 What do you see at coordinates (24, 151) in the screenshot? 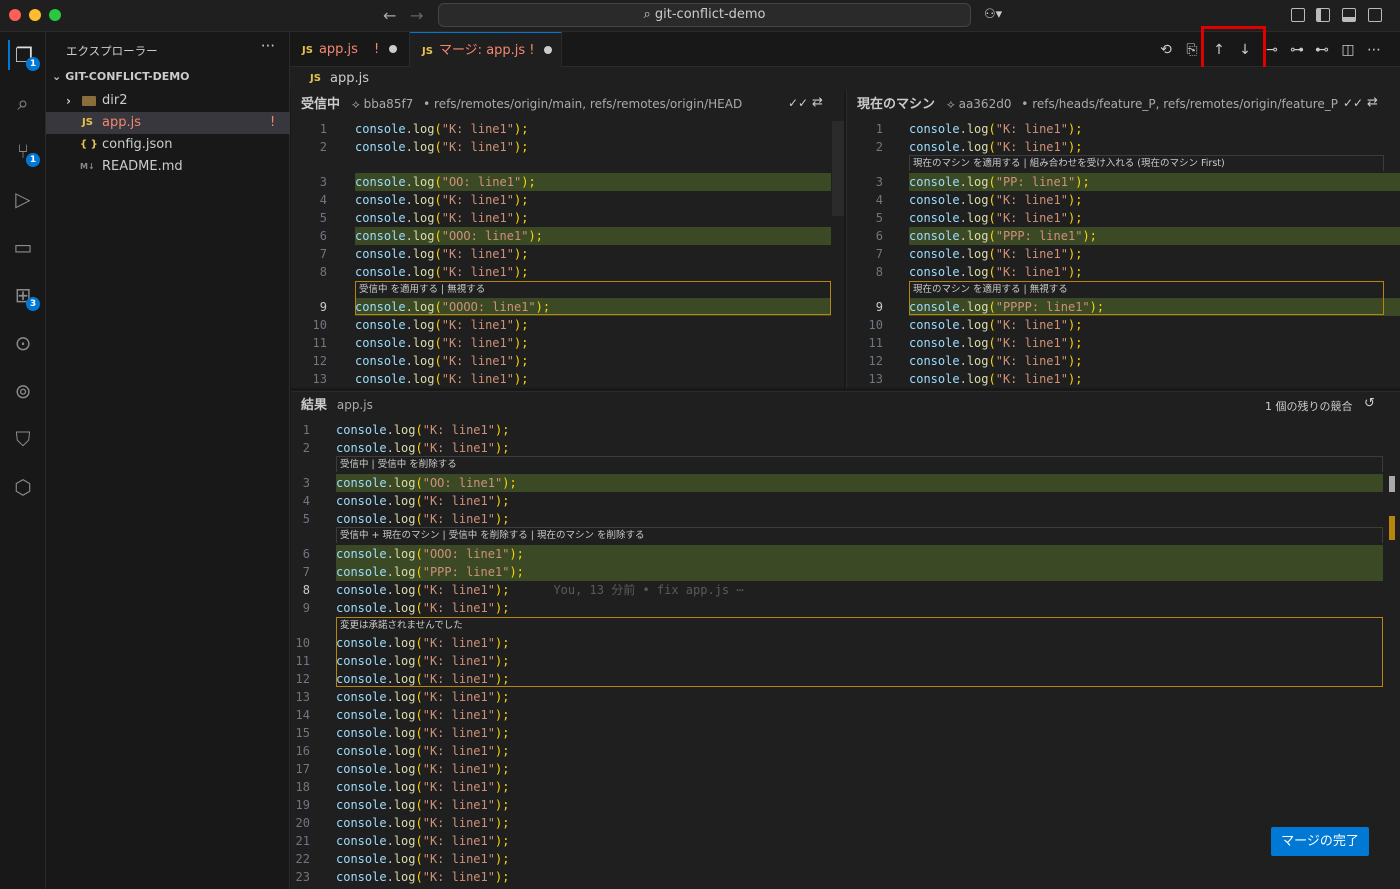
I see `source-control-icon: ⑂ 1` at bounding box center [24, 151].